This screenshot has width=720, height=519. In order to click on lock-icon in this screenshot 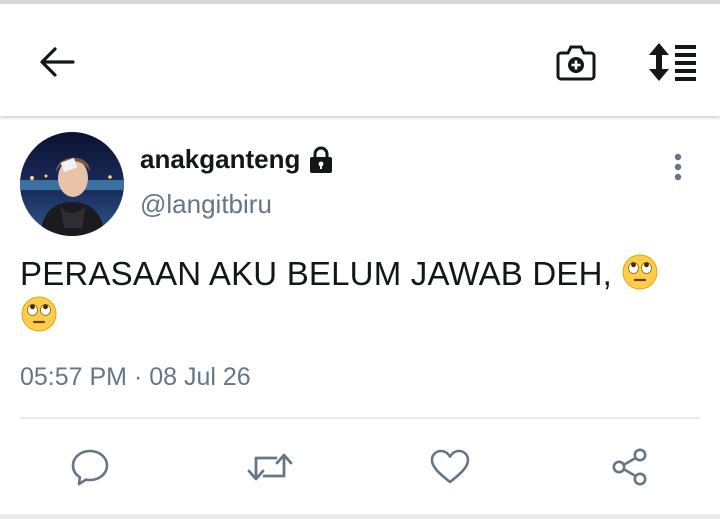, I will do `click(321, 159)`.